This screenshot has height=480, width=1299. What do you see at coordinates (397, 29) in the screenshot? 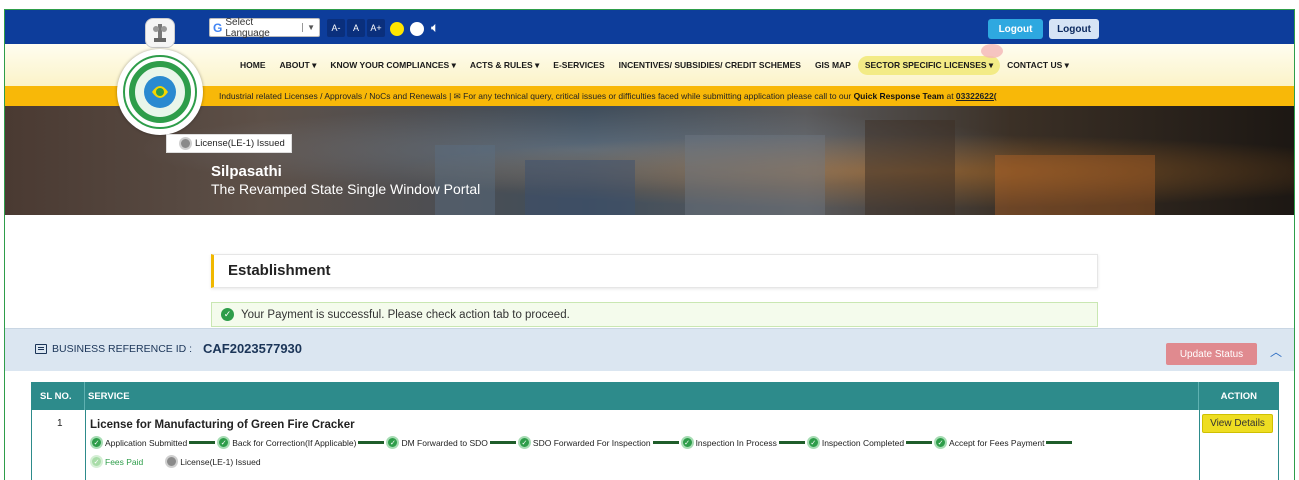
I see `yellow-theme-button` at bounding box center [397, 29].